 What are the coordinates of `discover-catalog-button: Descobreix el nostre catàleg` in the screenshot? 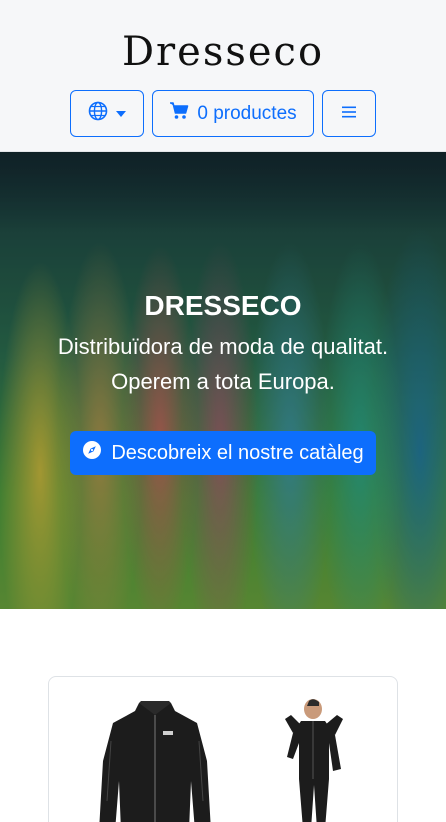 It's located at (223, 453).